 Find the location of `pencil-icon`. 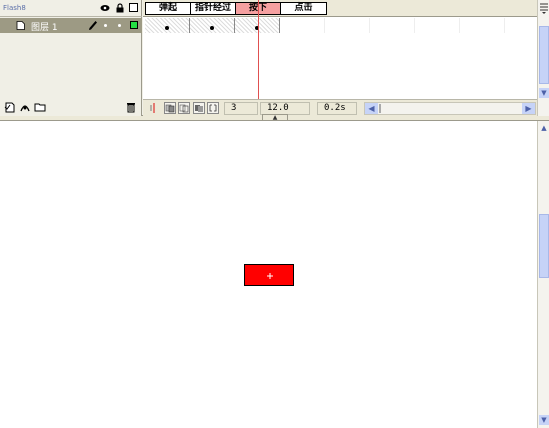

pencil-icon is located at coordinates (93, 25).